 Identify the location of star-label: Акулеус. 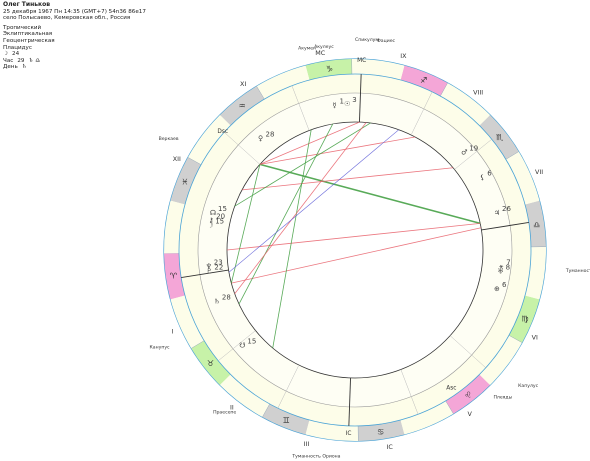
(324, 47).